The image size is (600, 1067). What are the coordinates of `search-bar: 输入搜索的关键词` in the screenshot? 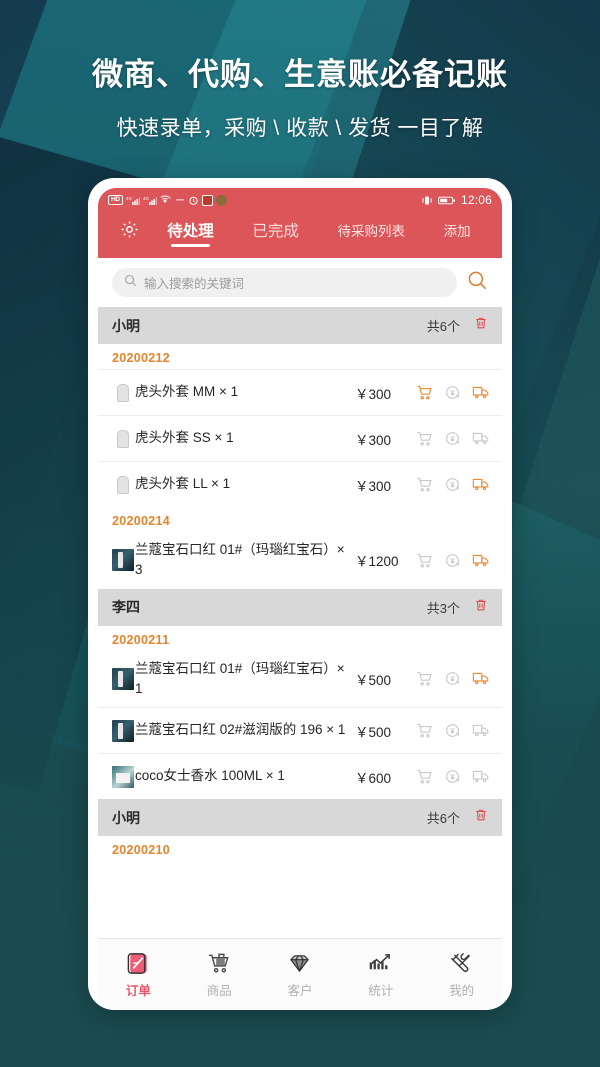 It's located at (300, 282).